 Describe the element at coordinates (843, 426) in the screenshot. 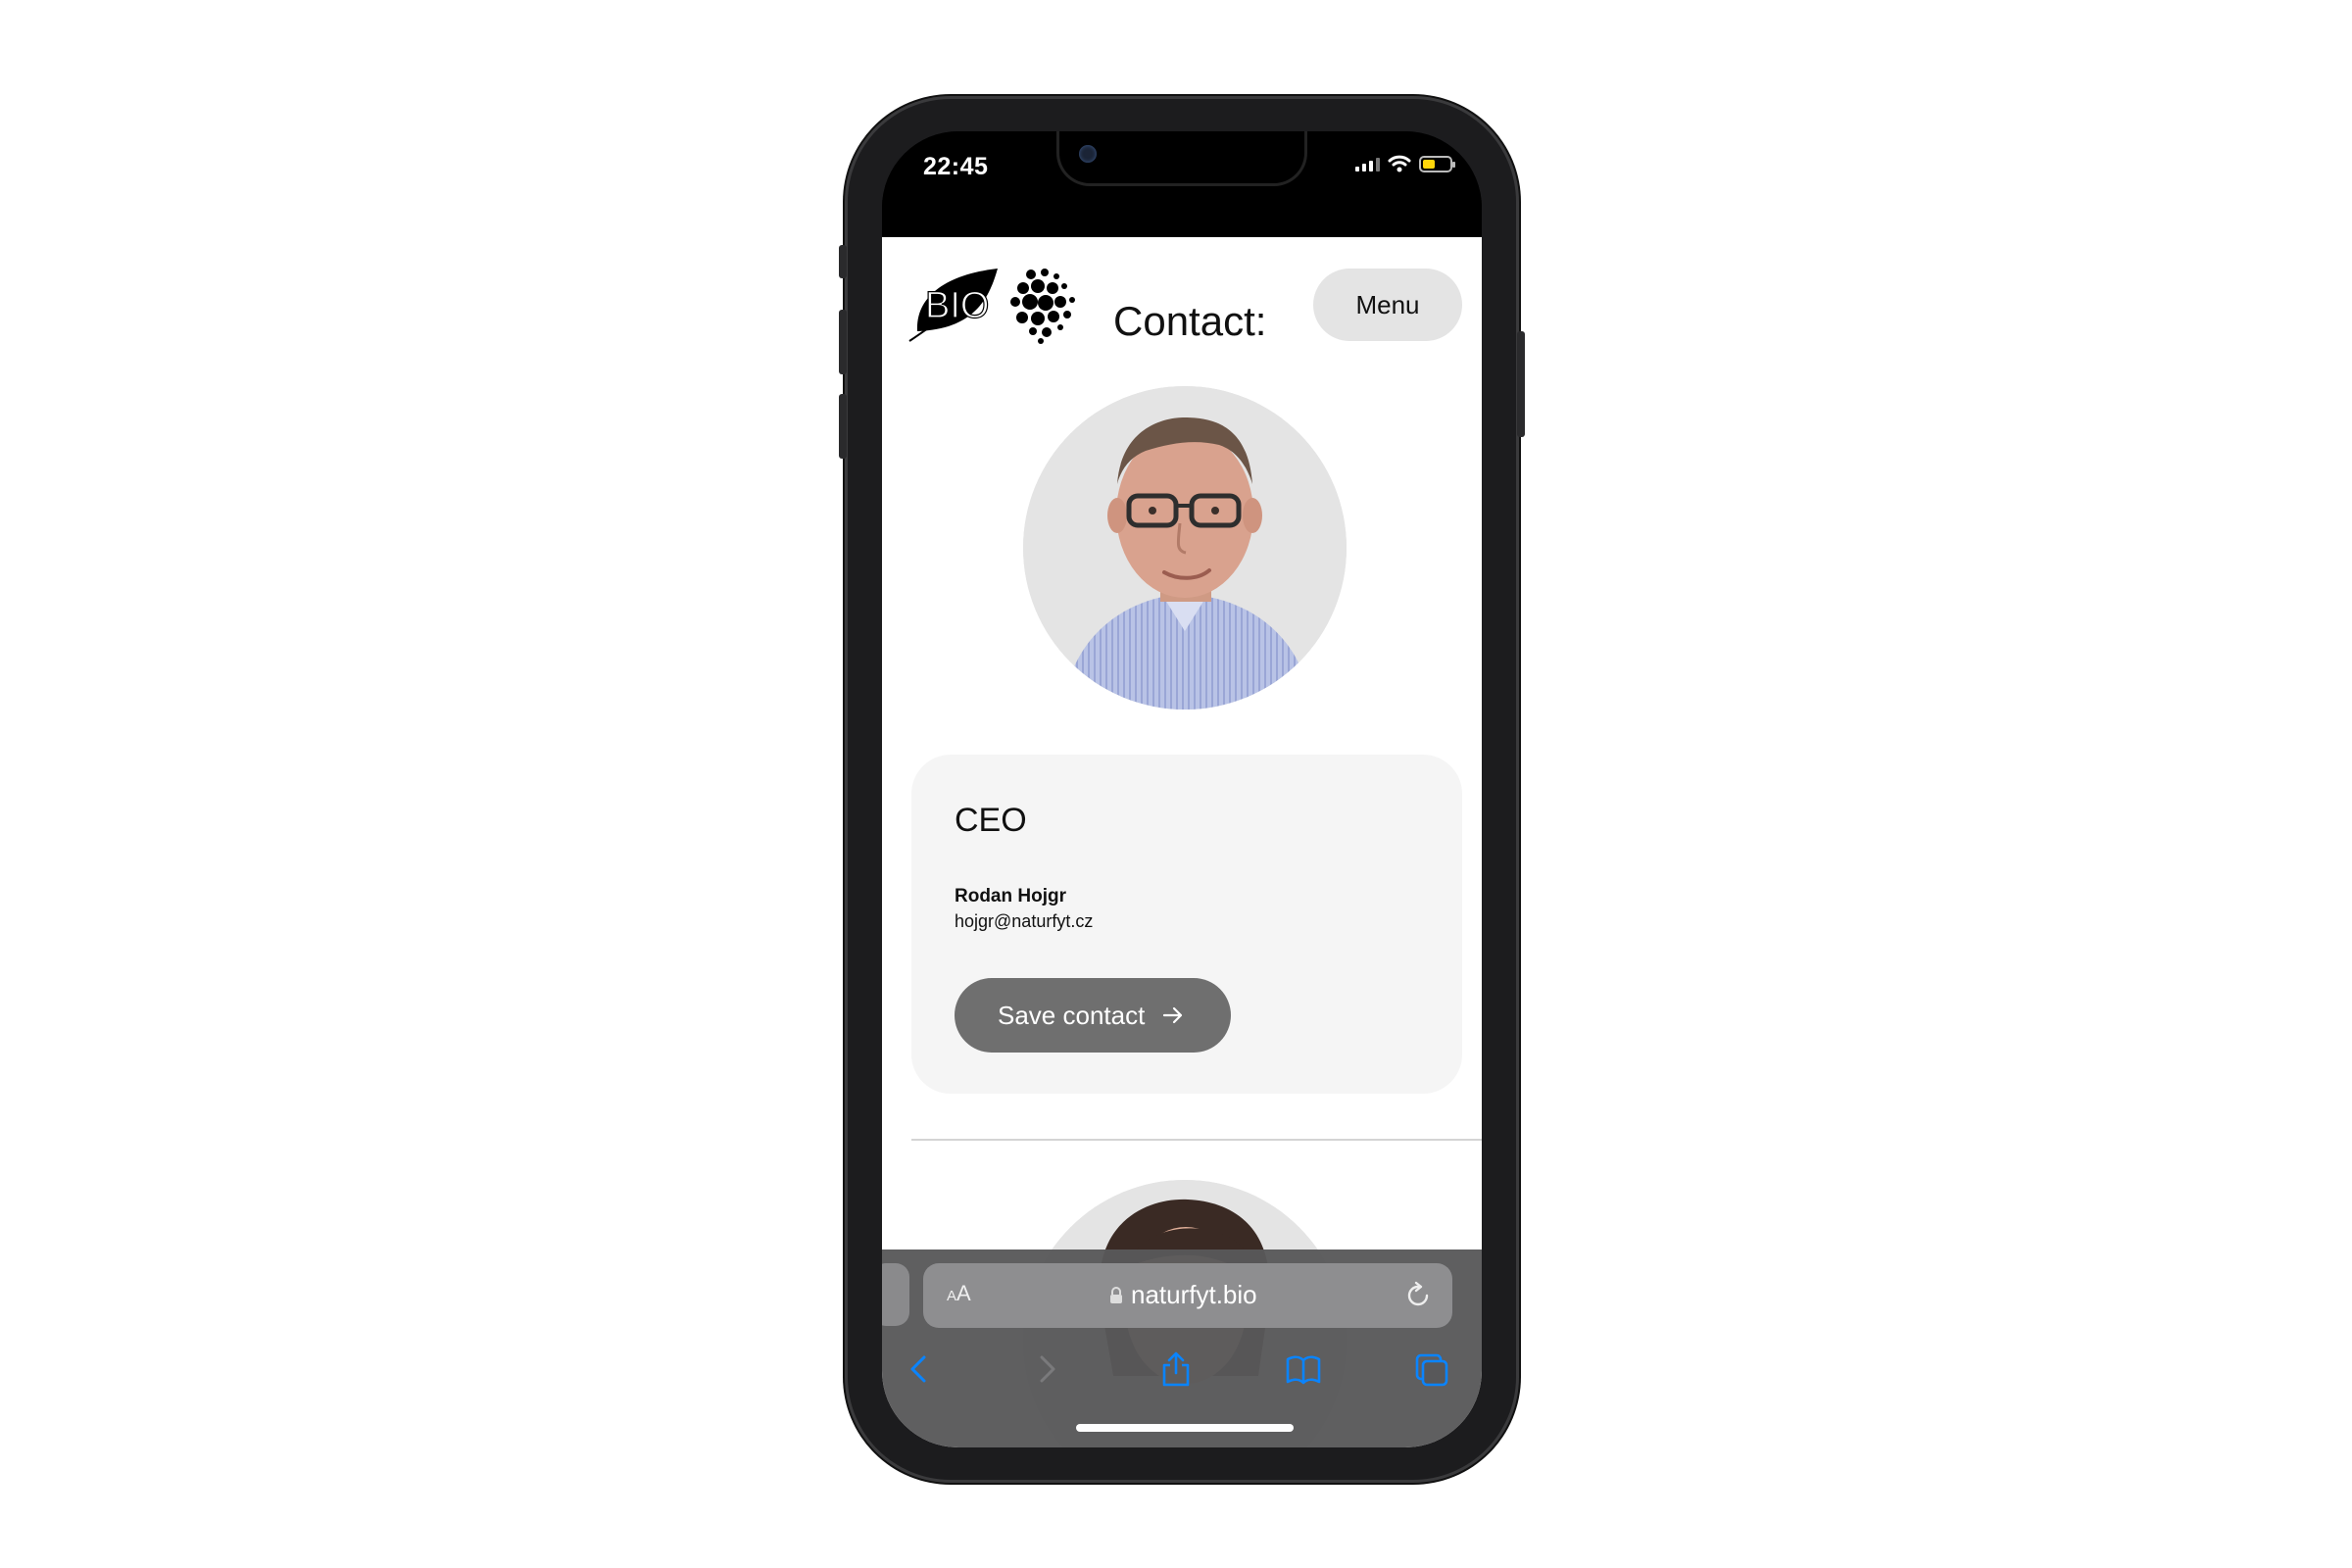

I see `volume-down-button` at that location.